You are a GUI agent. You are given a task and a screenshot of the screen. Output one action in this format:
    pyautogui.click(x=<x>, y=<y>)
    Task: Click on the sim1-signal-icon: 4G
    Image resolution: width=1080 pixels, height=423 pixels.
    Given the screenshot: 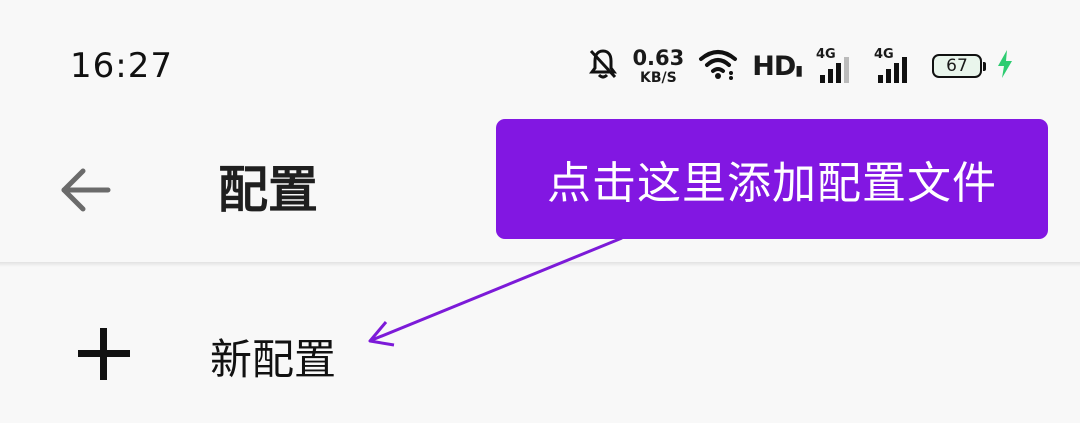 What is the action you would take?
    pyautogui.click(x=838, y=65)
    